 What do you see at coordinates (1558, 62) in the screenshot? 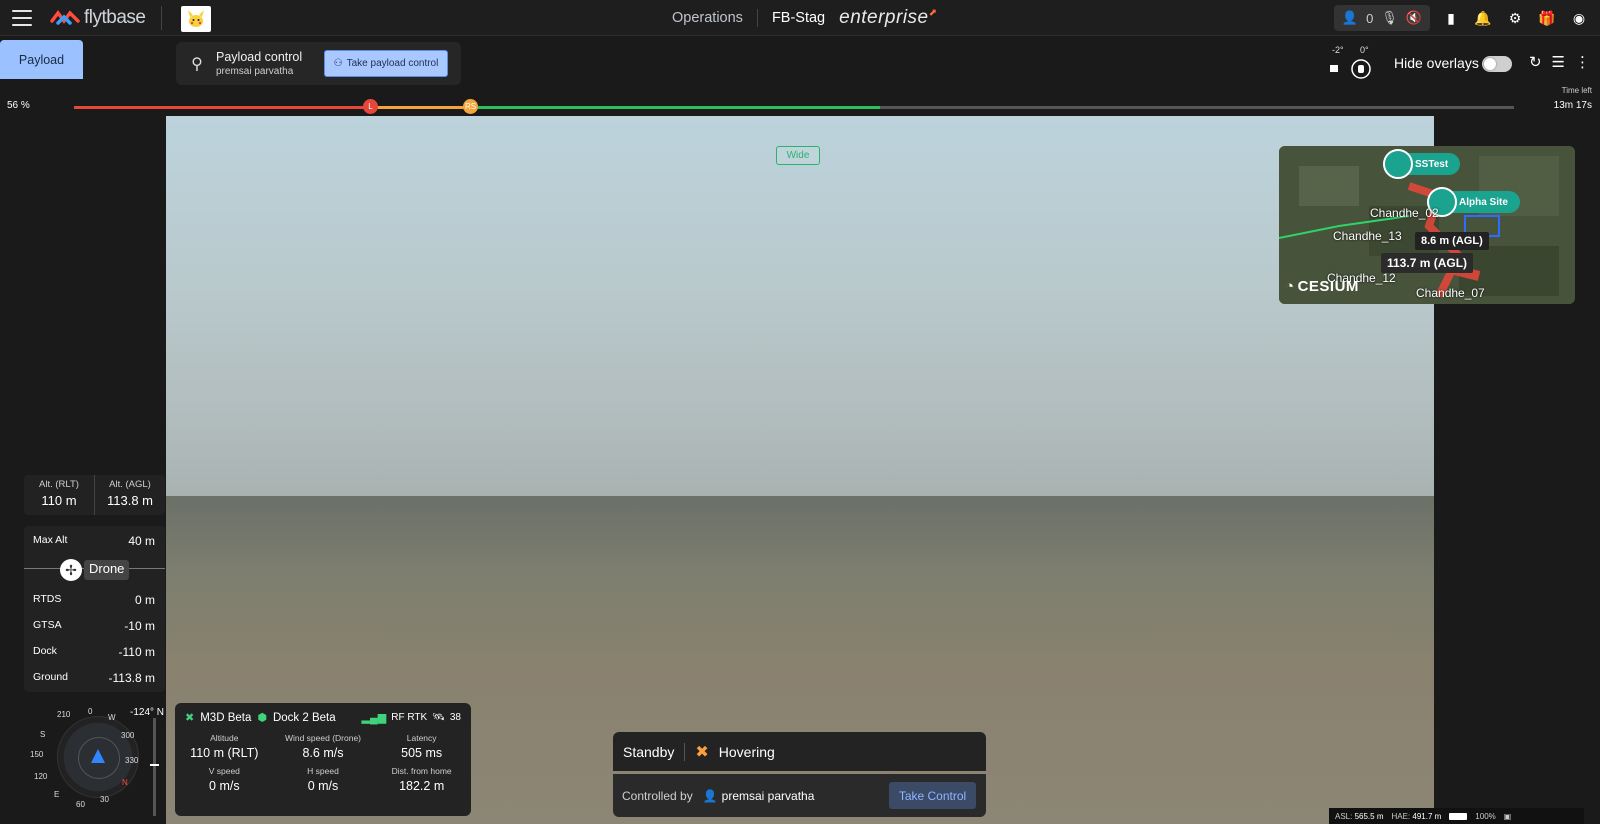
I see `sliders-icon: ☰` at bounding box center [1558, 62].